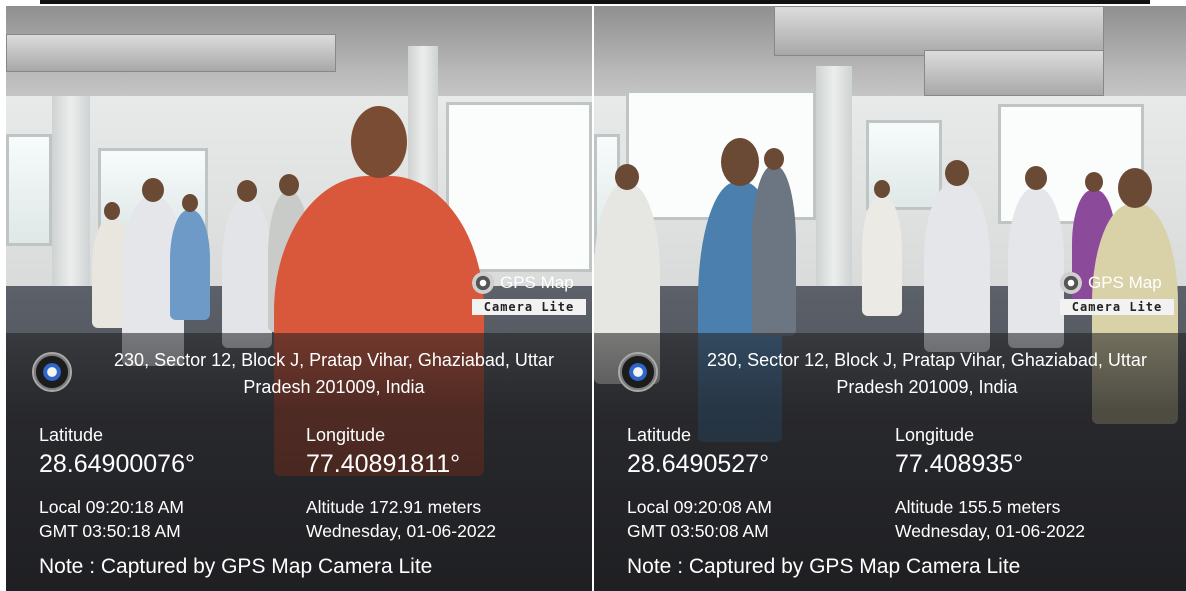 Image resolution: width=1186 pixels, height=591 pixels. What do you see at coordinates (111, 519) in the screenshot?
I see `time-block: Local 09:20:18 AM GMT 03:50:18 AM` at bounding box center [111, 519].